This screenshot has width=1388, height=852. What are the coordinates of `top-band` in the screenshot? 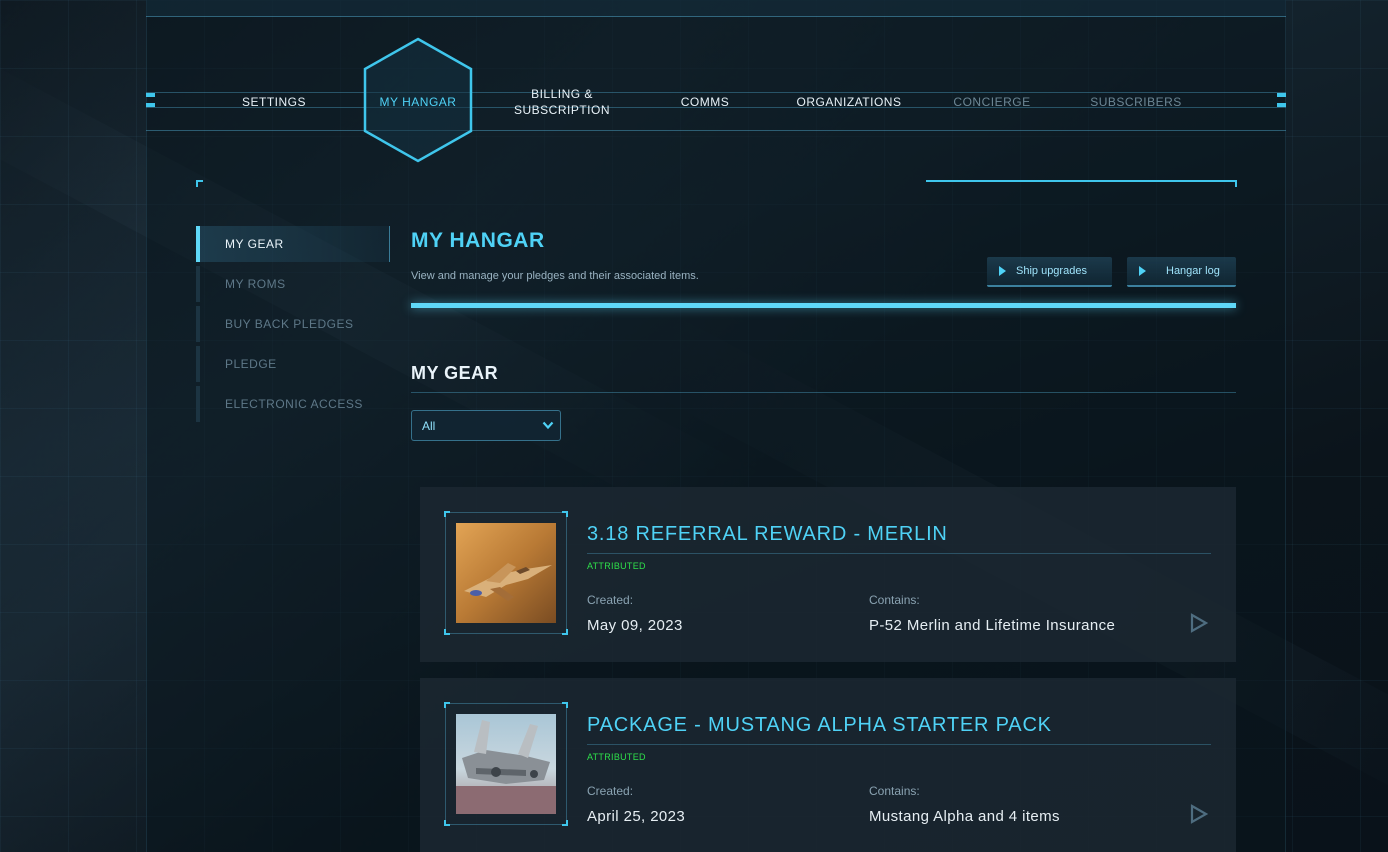 It's located at (716, 8).